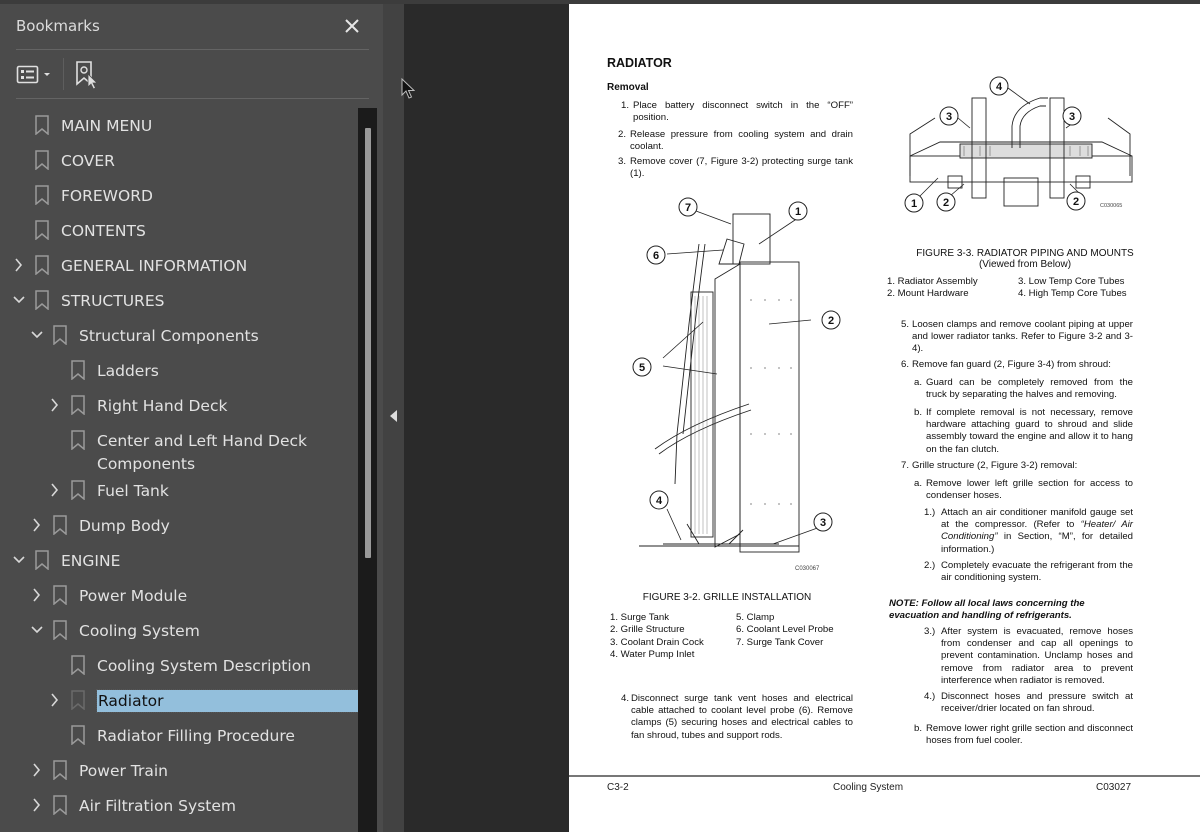 Image resolution: width=1200 pixels, height=832 pixels. Describe the element at coordinates (180, 196) in the screenshot. I see `bookmark-item: FOREWORD` at that location.